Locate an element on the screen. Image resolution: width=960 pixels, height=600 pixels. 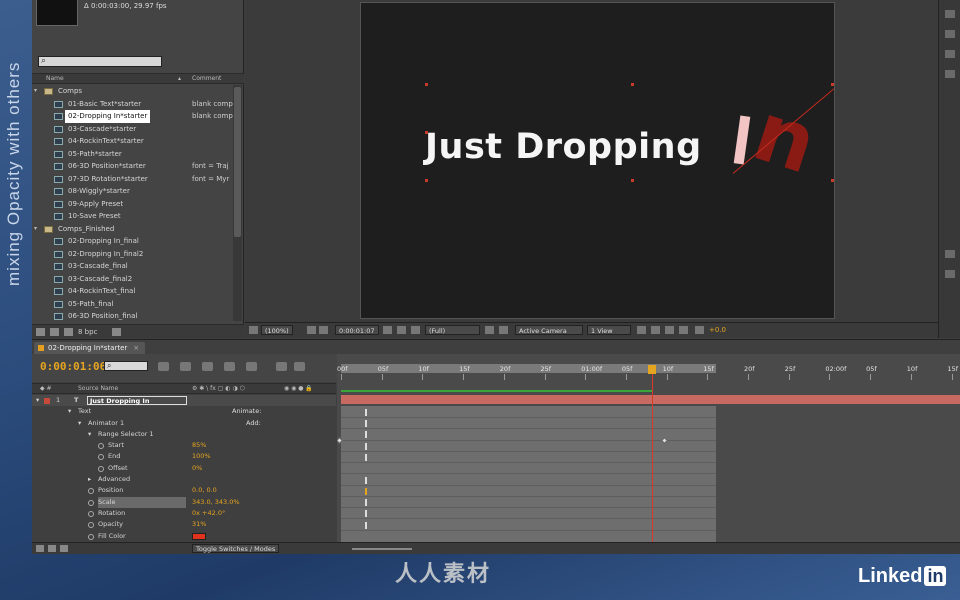
project-scrollbar is located at coordinates (237, 203).